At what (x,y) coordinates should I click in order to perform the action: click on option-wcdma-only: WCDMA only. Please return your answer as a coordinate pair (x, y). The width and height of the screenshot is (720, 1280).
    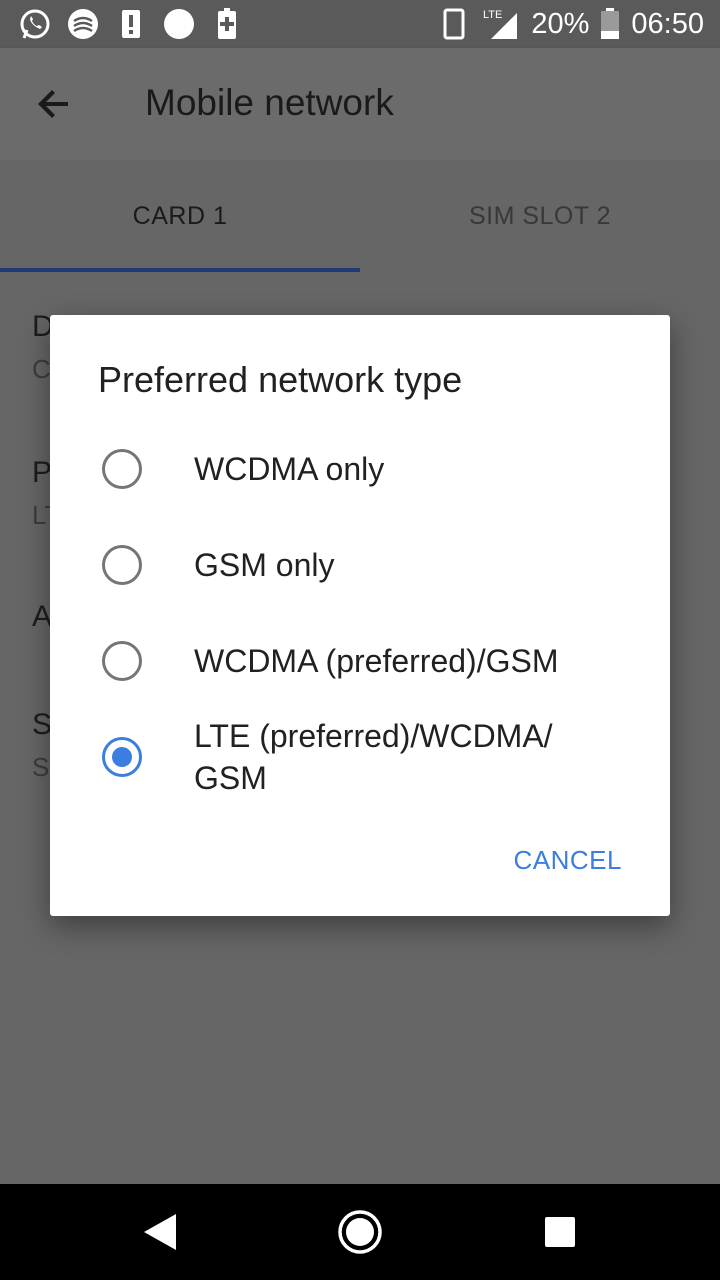
    Looking at the image, I should click on (360, 469).